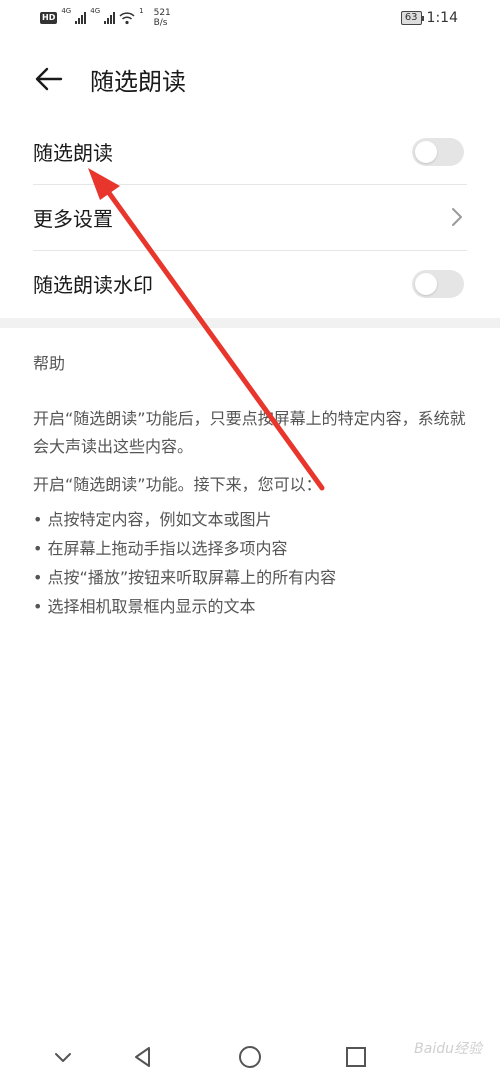 Image resolution: width=500 pixels, height=1084 pixels. I want to click on wifi-icon, so click(127, 18).